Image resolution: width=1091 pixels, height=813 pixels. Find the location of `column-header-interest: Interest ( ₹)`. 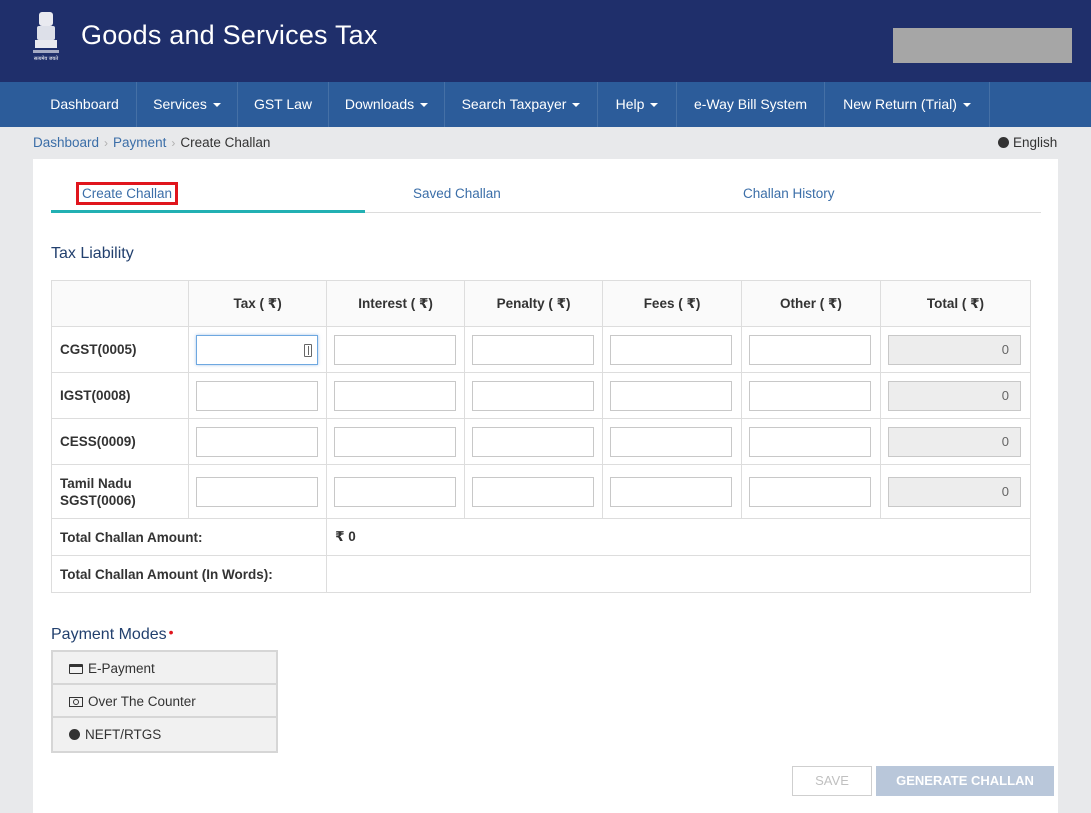

column-header-interest: Interest ( ₹) is located at coordinates (396, 303).